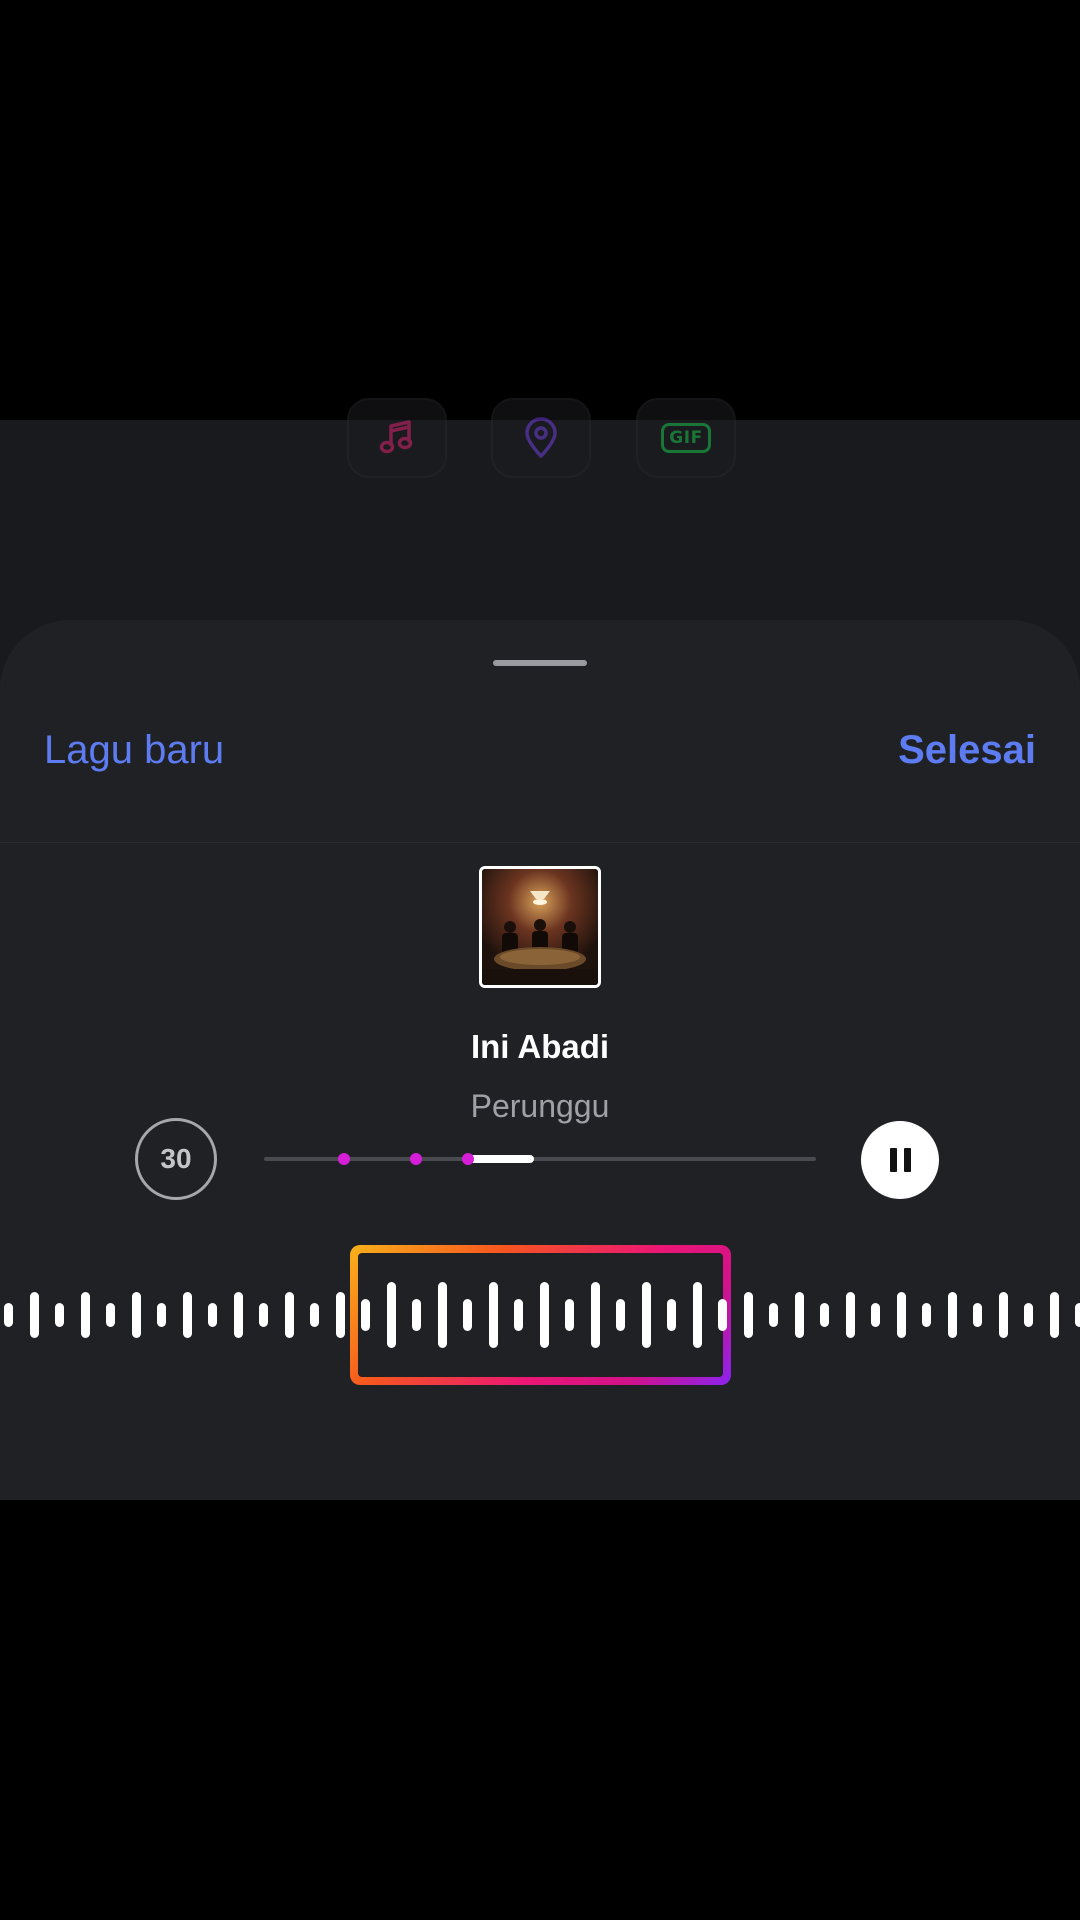 This screenshot has height=1920, width=1080. Describe the element at coordinates (540, 842) in the screenshot. I see `header-divider` at that location.